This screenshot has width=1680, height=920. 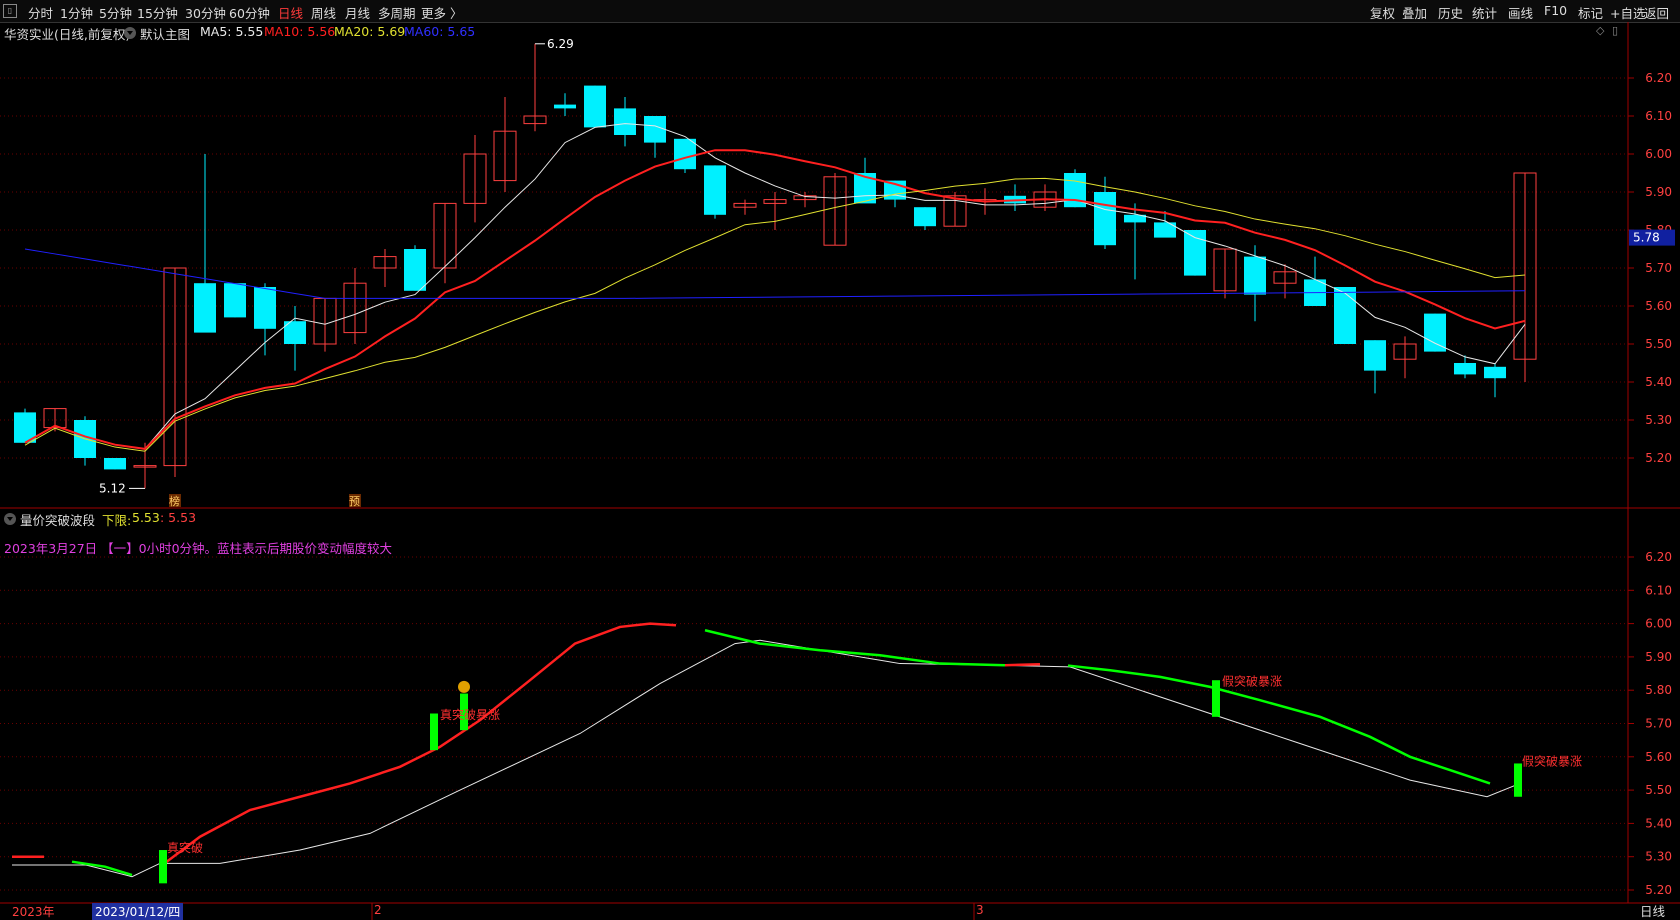 What do you see at coordinates (1646, 238) in the screenshot?
I see `current-price-label: 5.78` at bounding box center [1646, 238].